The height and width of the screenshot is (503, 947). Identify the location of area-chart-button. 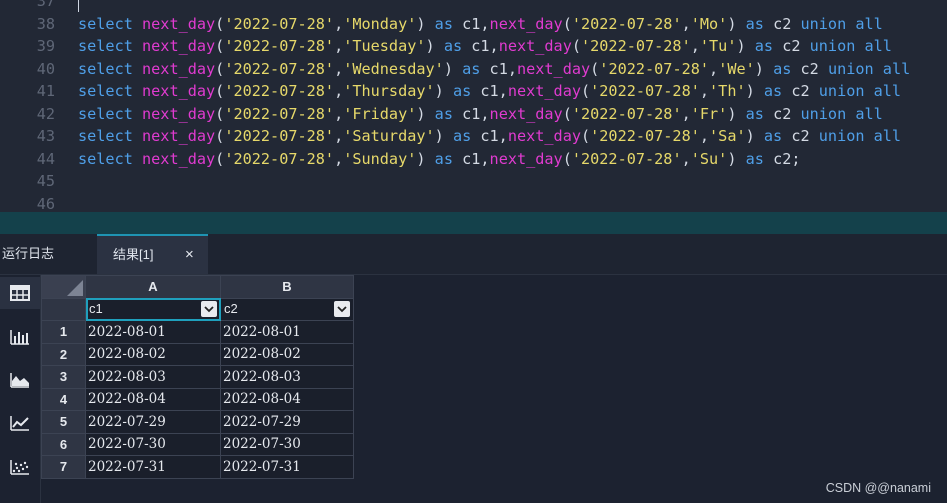
(20, 380).